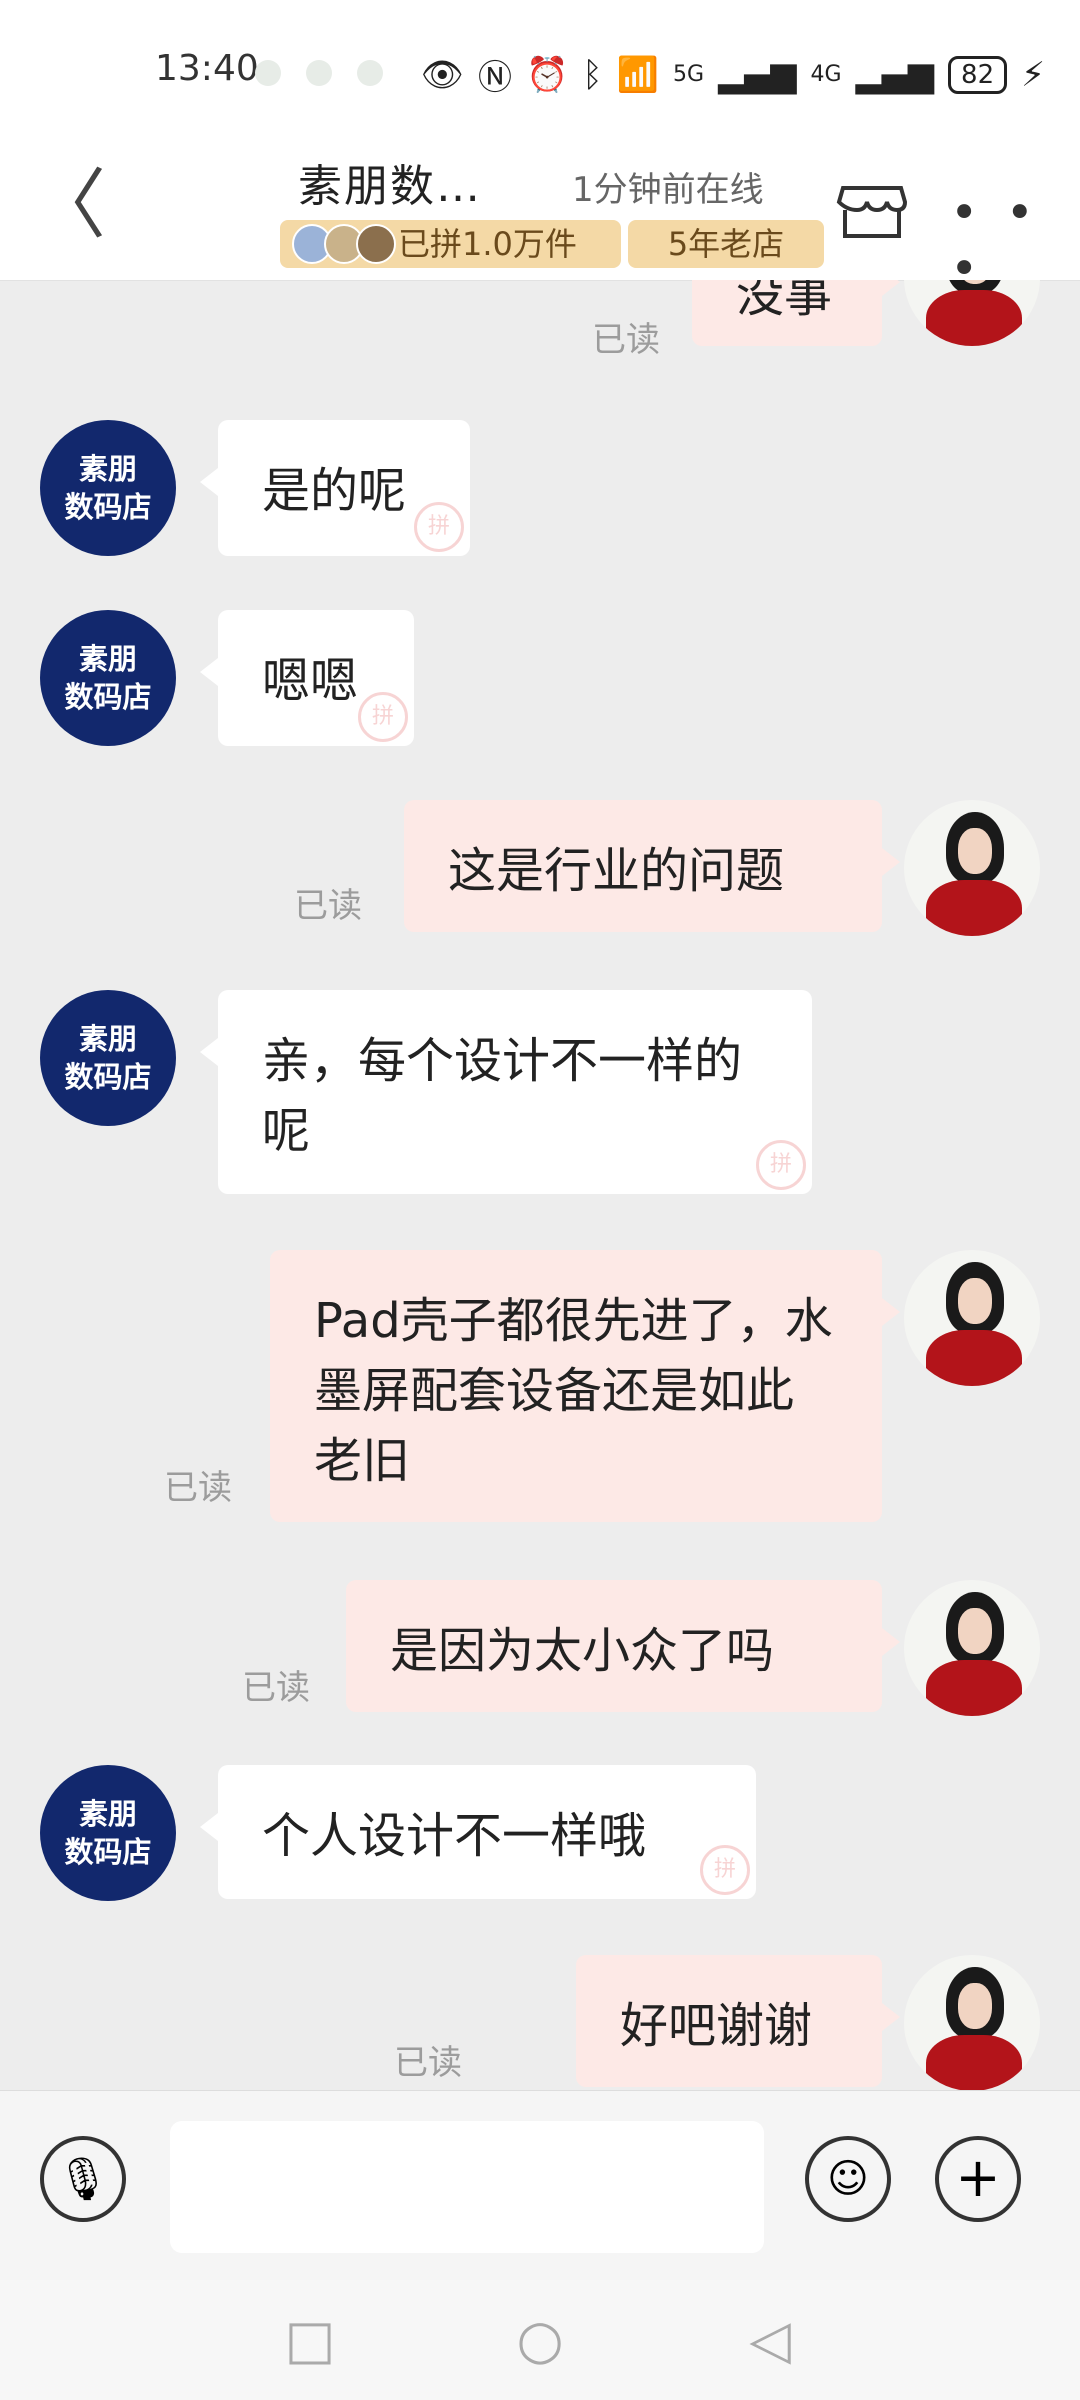 Image resolution: width=1080 pixels, height=2400 pixels. I want to click on message-row: 已读 没事, so click(540, 330).